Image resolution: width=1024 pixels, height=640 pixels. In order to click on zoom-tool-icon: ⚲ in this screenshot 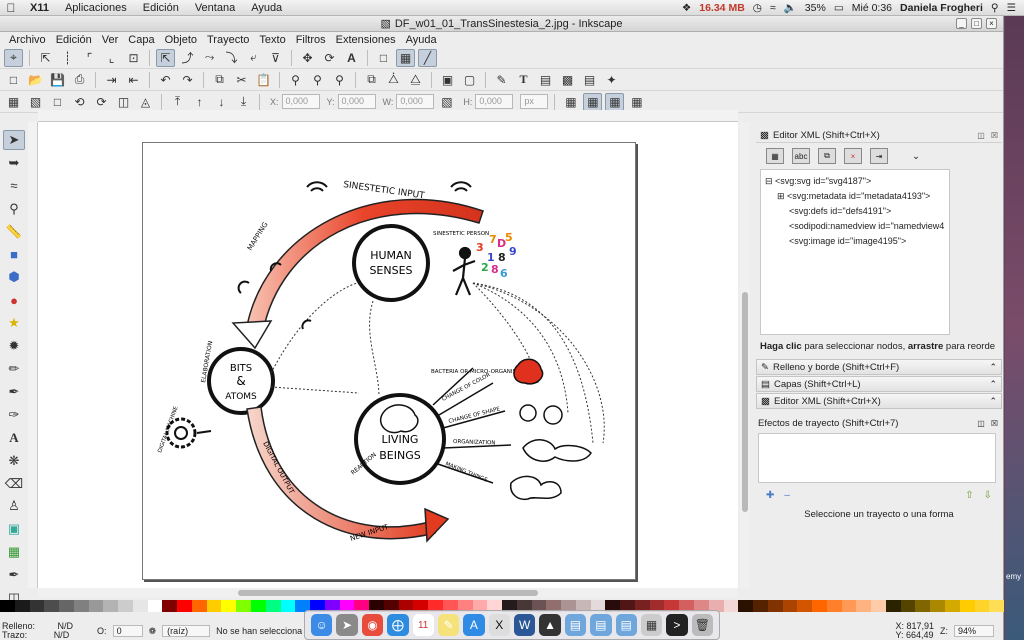, I will do `click(14, 209)`.